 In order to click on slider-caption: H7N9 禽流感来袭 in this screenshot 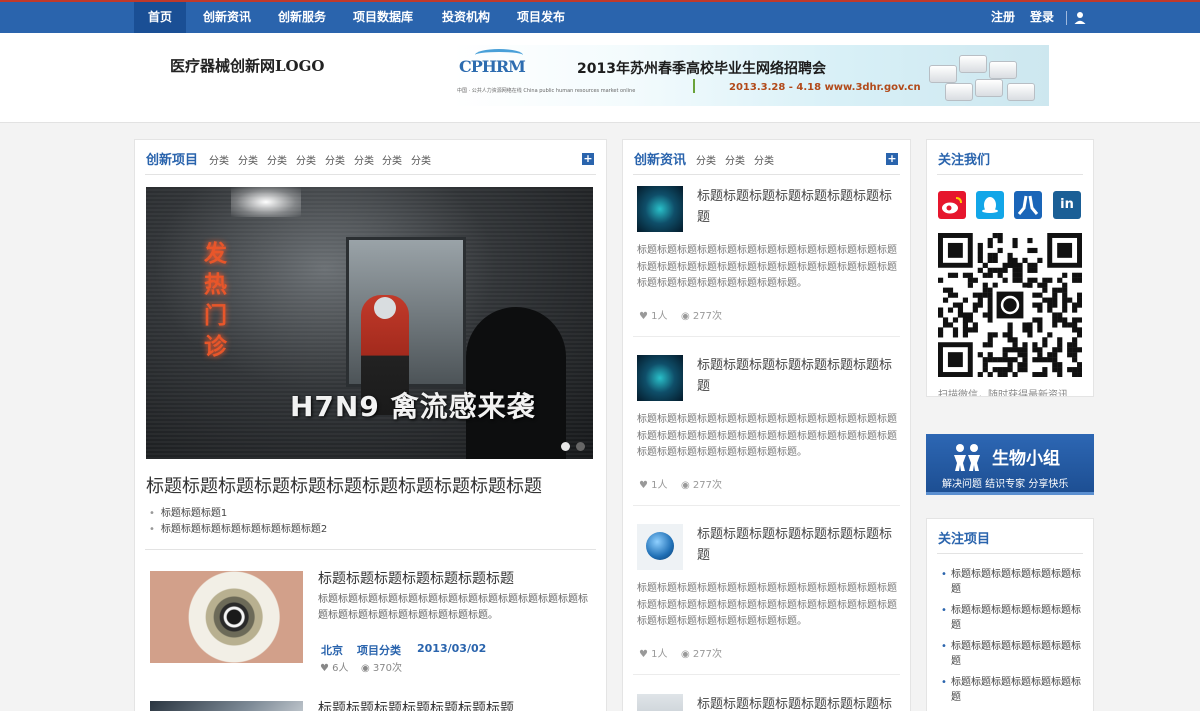, I will do `click(413, 406)`.